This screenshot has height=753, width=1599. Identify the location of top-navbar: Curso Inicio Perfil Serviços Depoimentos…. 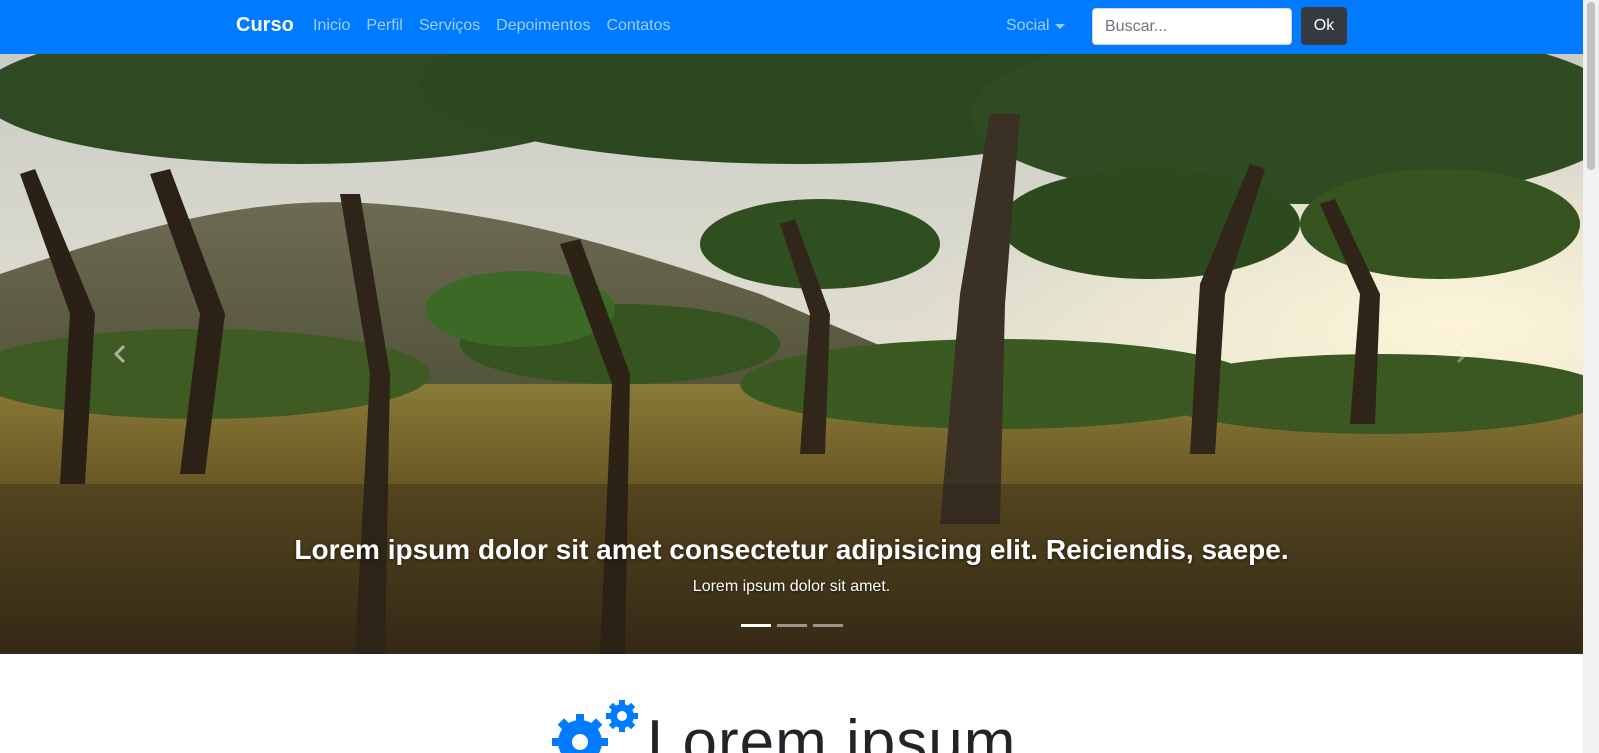
(791, 27).